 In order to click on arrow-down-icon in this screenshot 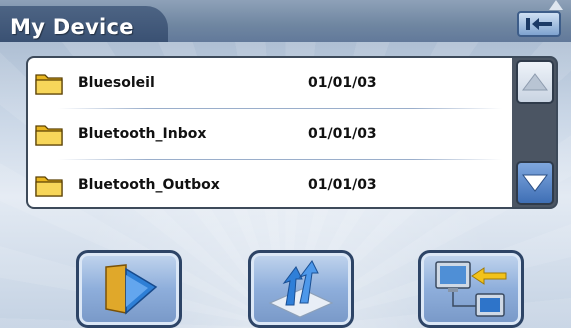, I will do `click(535, 183)`.